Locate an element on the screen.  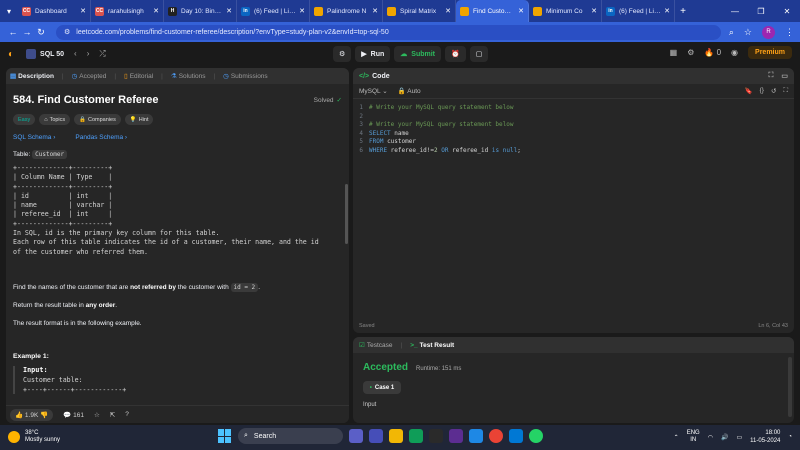
notes-button: ▢ is located at coordinates (479, 54).